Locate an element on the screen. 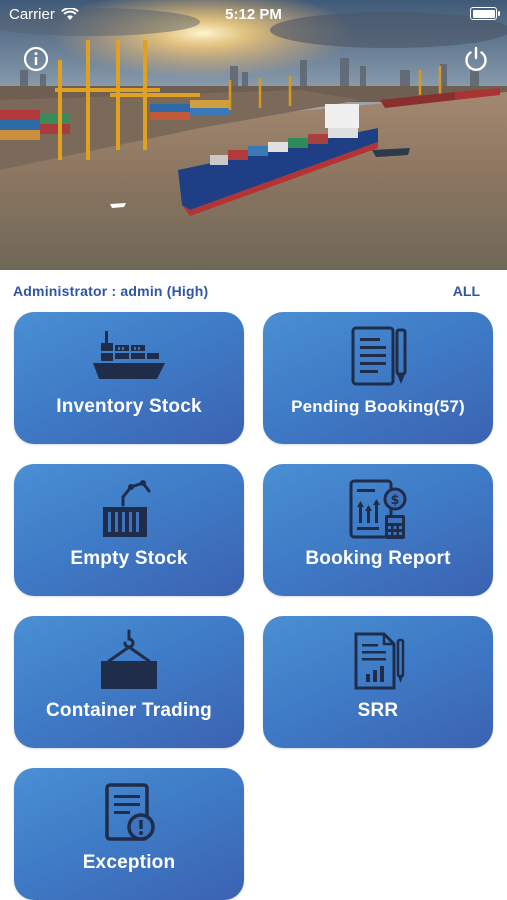 Image resolution: width=507 pixels, height=900 pixels. power-icon is located at coordinates (476, 58).